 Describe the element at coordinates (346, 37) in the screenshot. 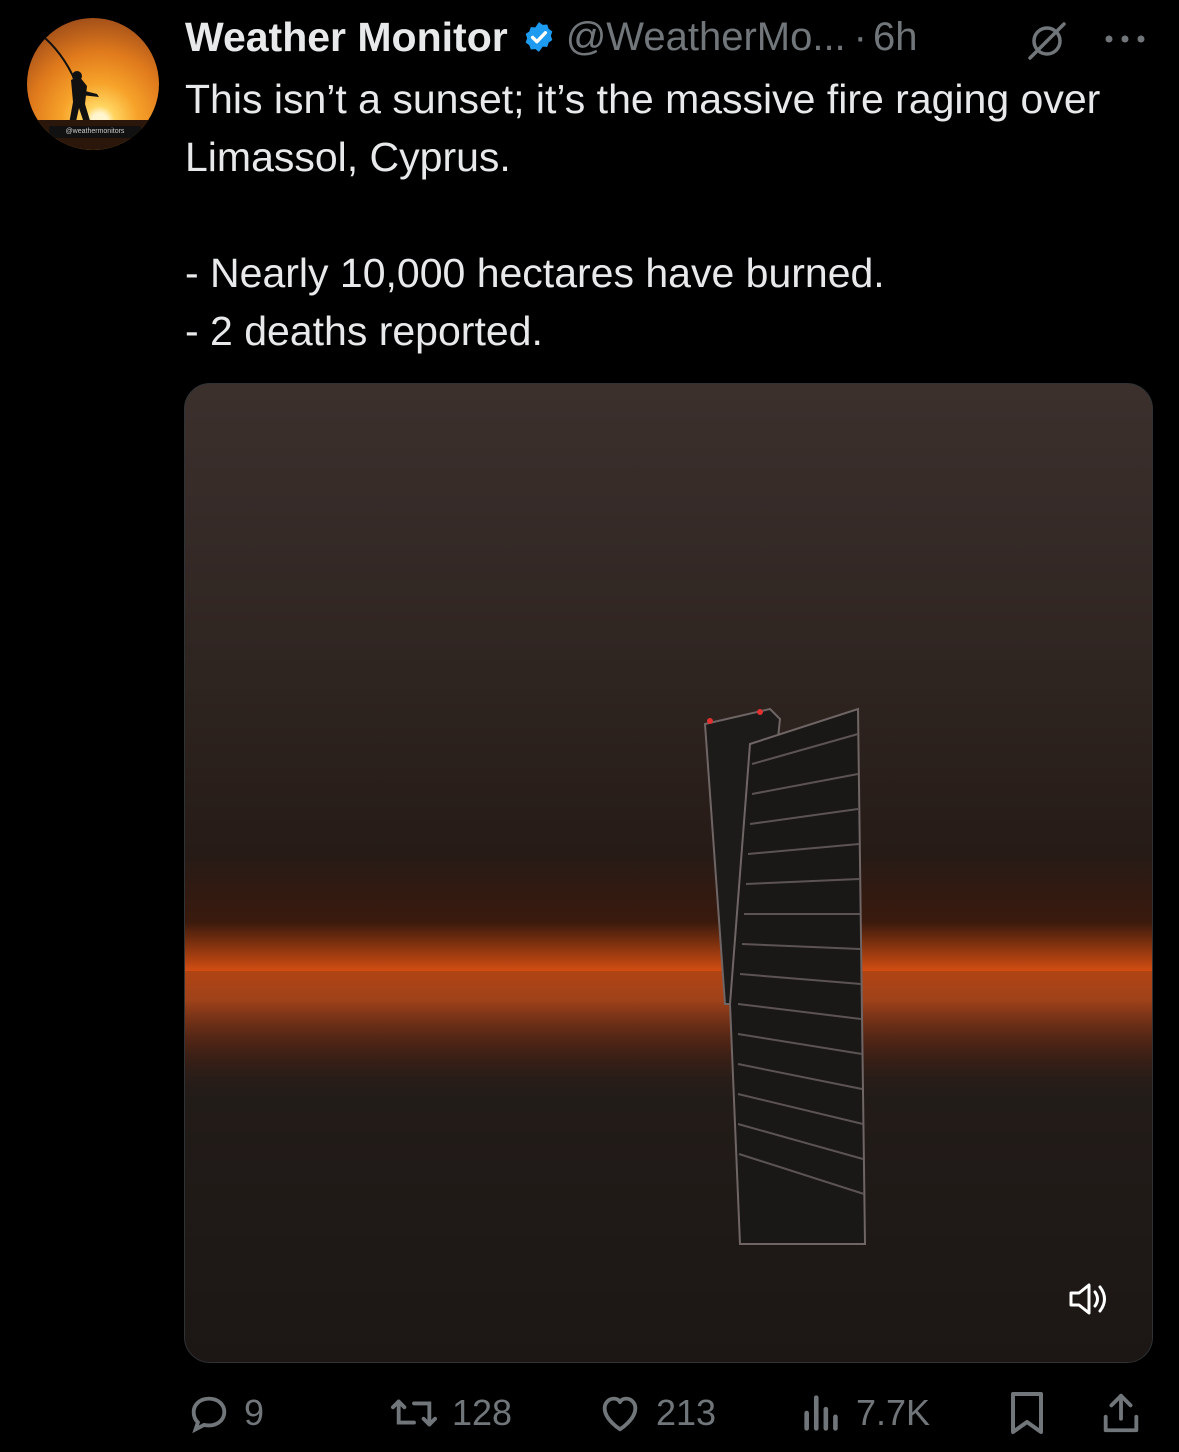

I see `author-name: Weather Monitor` at that location.